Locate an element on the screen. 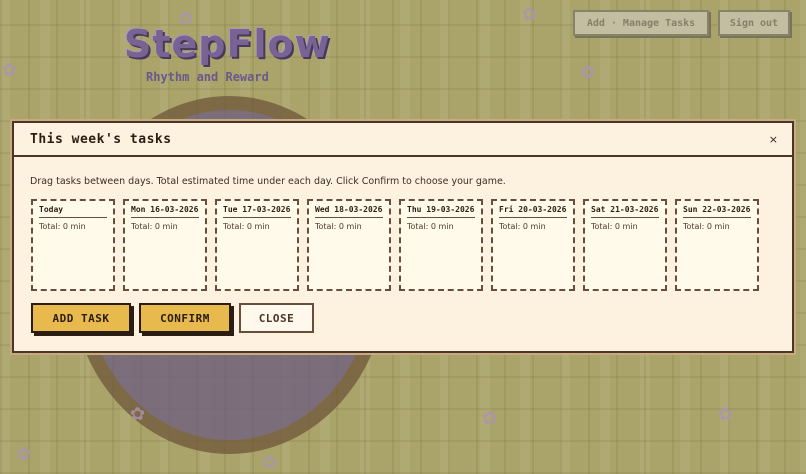  day-column-sun: Sun 22-03-2026 Total: 0 min is located at coordinates (717, 245).